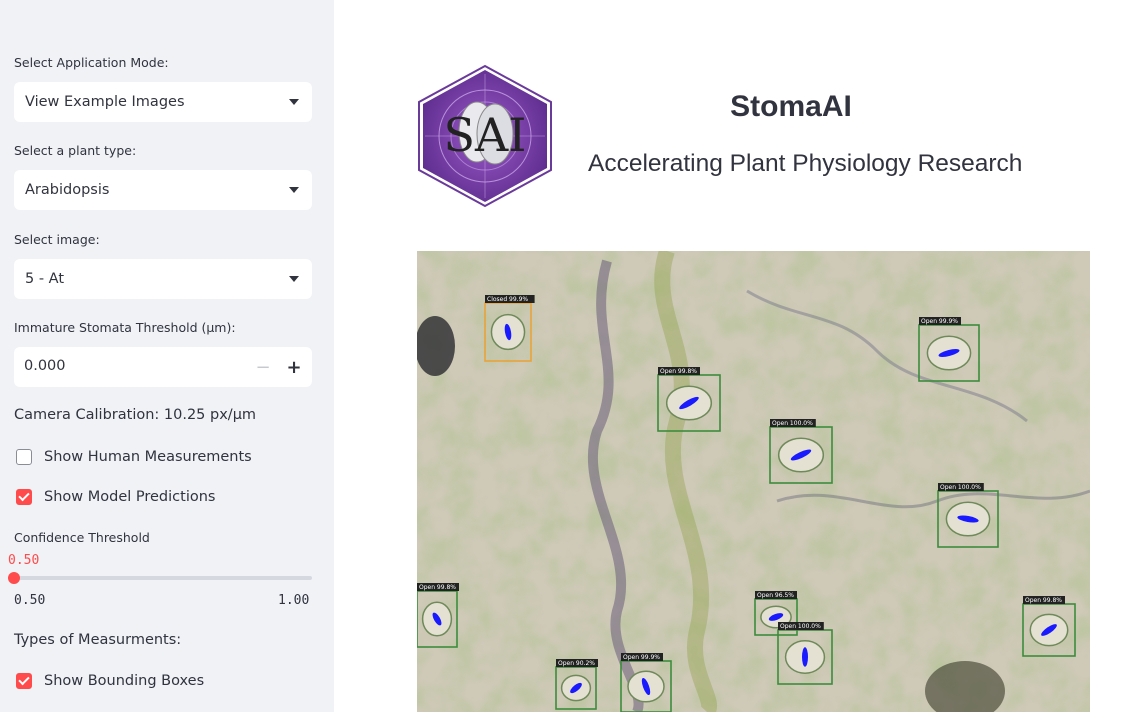 The image size is (1134, 712). I want to click on plant-type-value: Arabidopsis, so click(67, 190).